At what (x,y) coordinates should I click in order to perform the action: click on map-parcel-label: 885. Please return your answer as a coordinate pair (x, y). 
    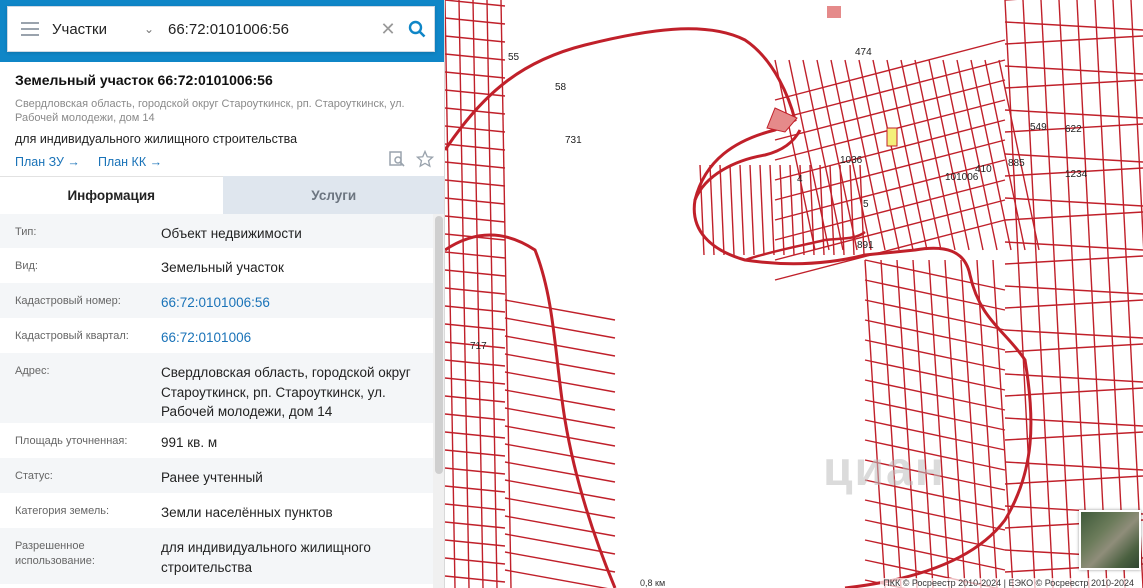
    Looking at the image, I should click on (1016, 163).